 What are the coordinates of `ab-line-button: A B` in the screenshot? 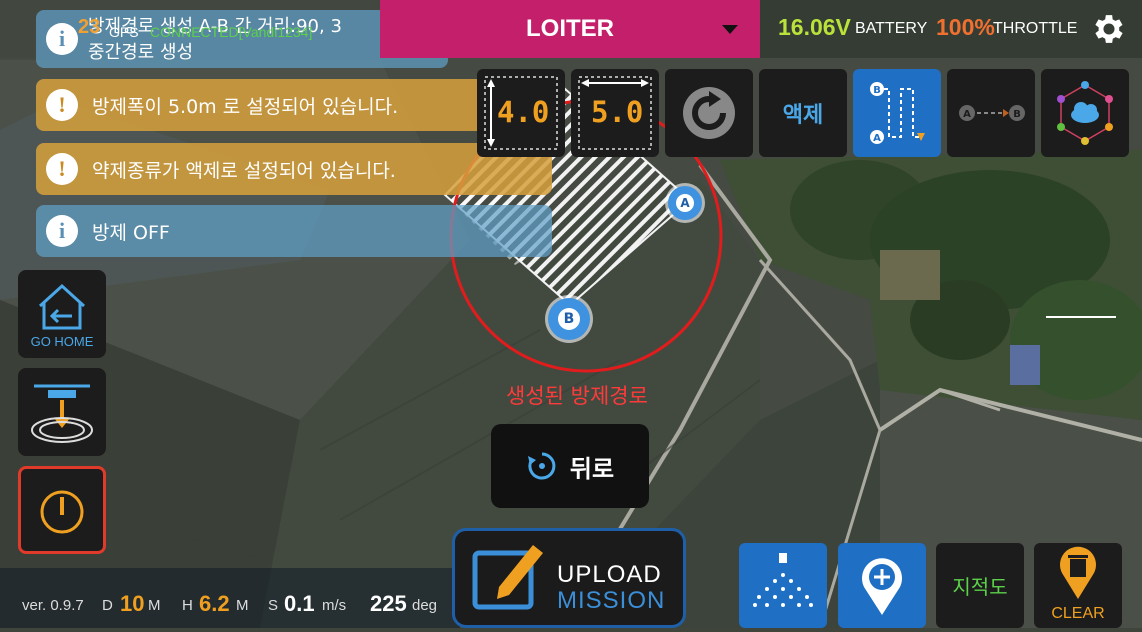 It's located at (991, 113).